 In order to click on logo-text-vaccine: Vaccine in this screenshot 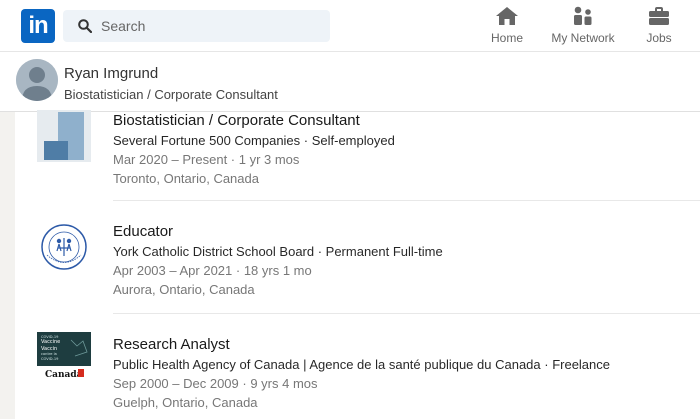, I will do `click(50, 342)`.